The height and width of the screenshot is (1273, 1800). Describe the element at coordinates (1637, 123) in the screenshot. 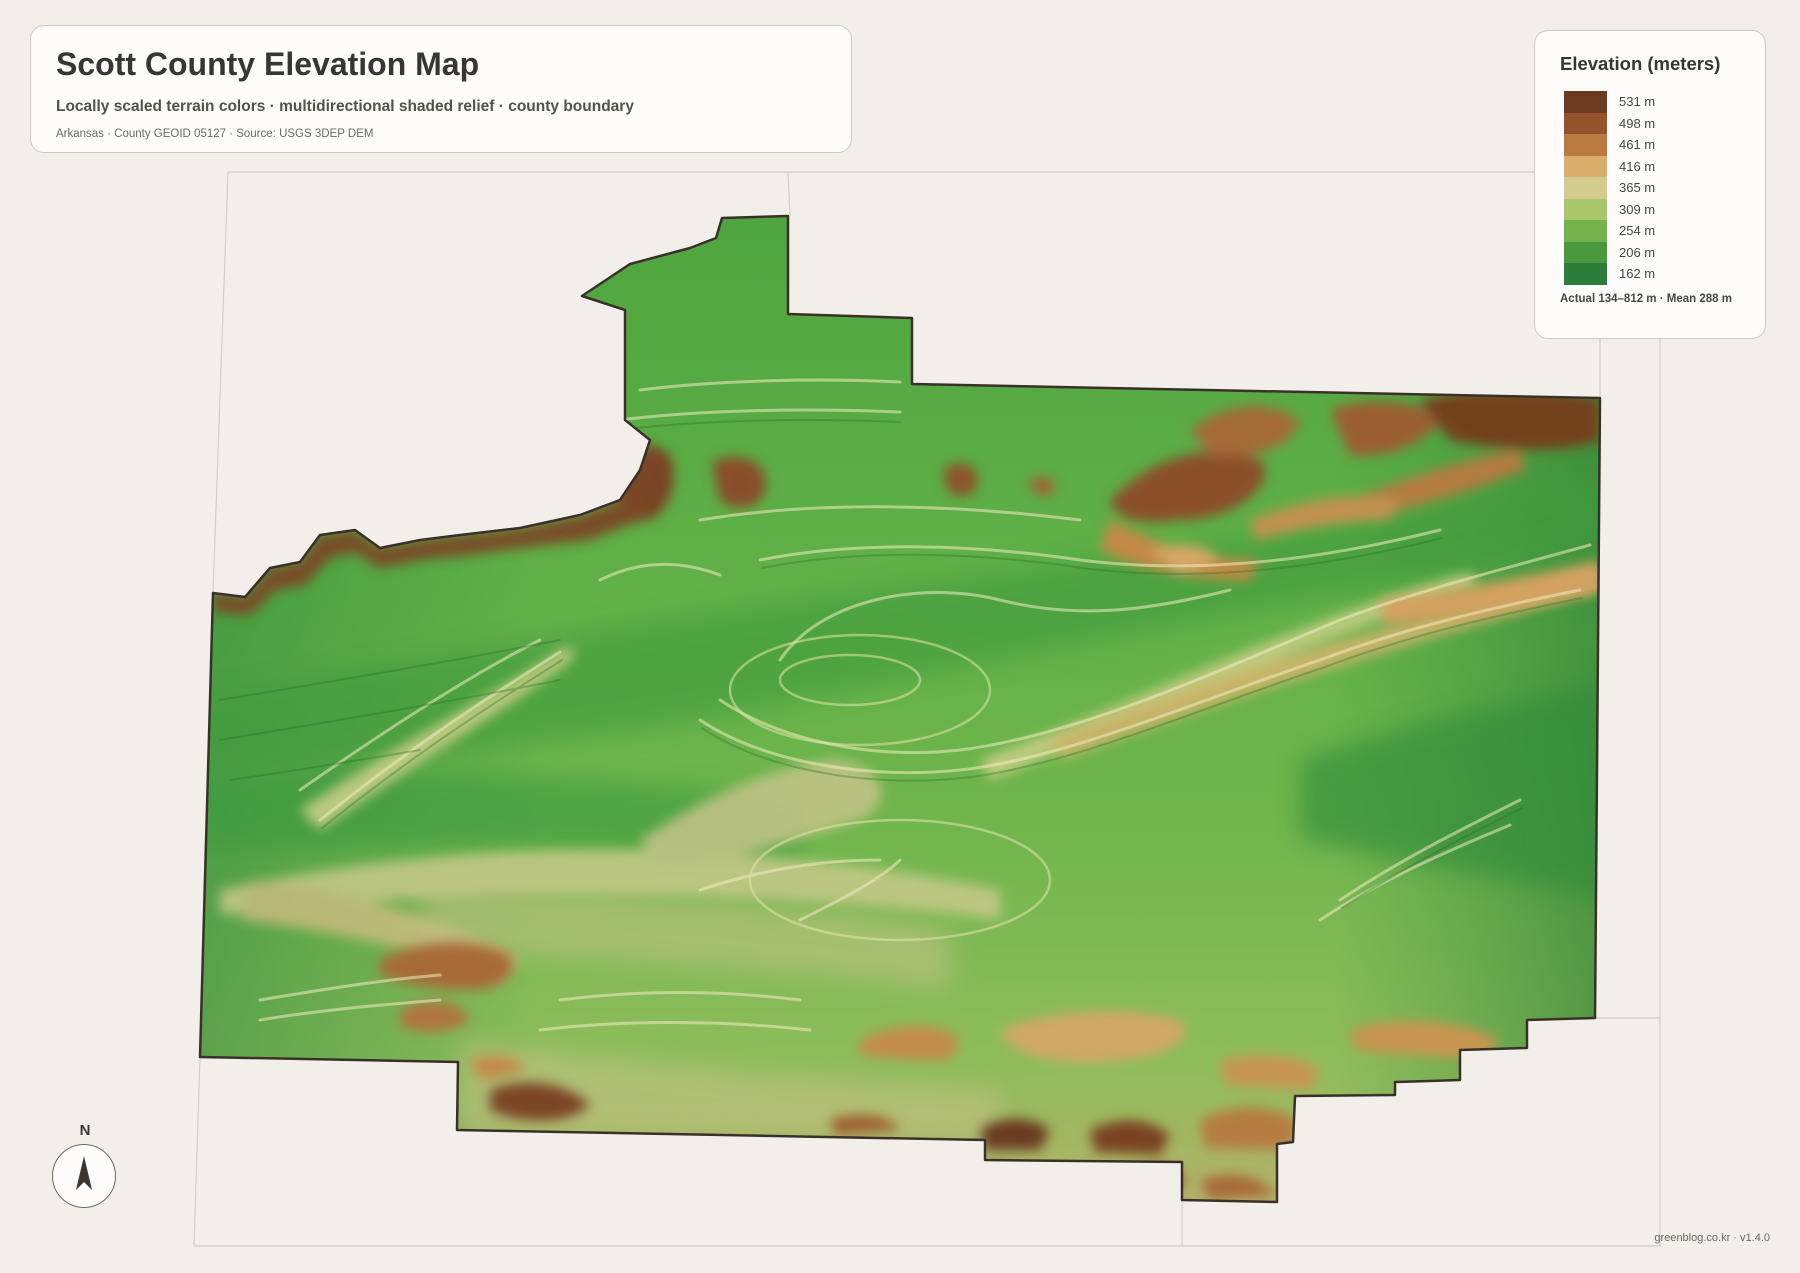

I see `legend-label: 498 m` at that location.